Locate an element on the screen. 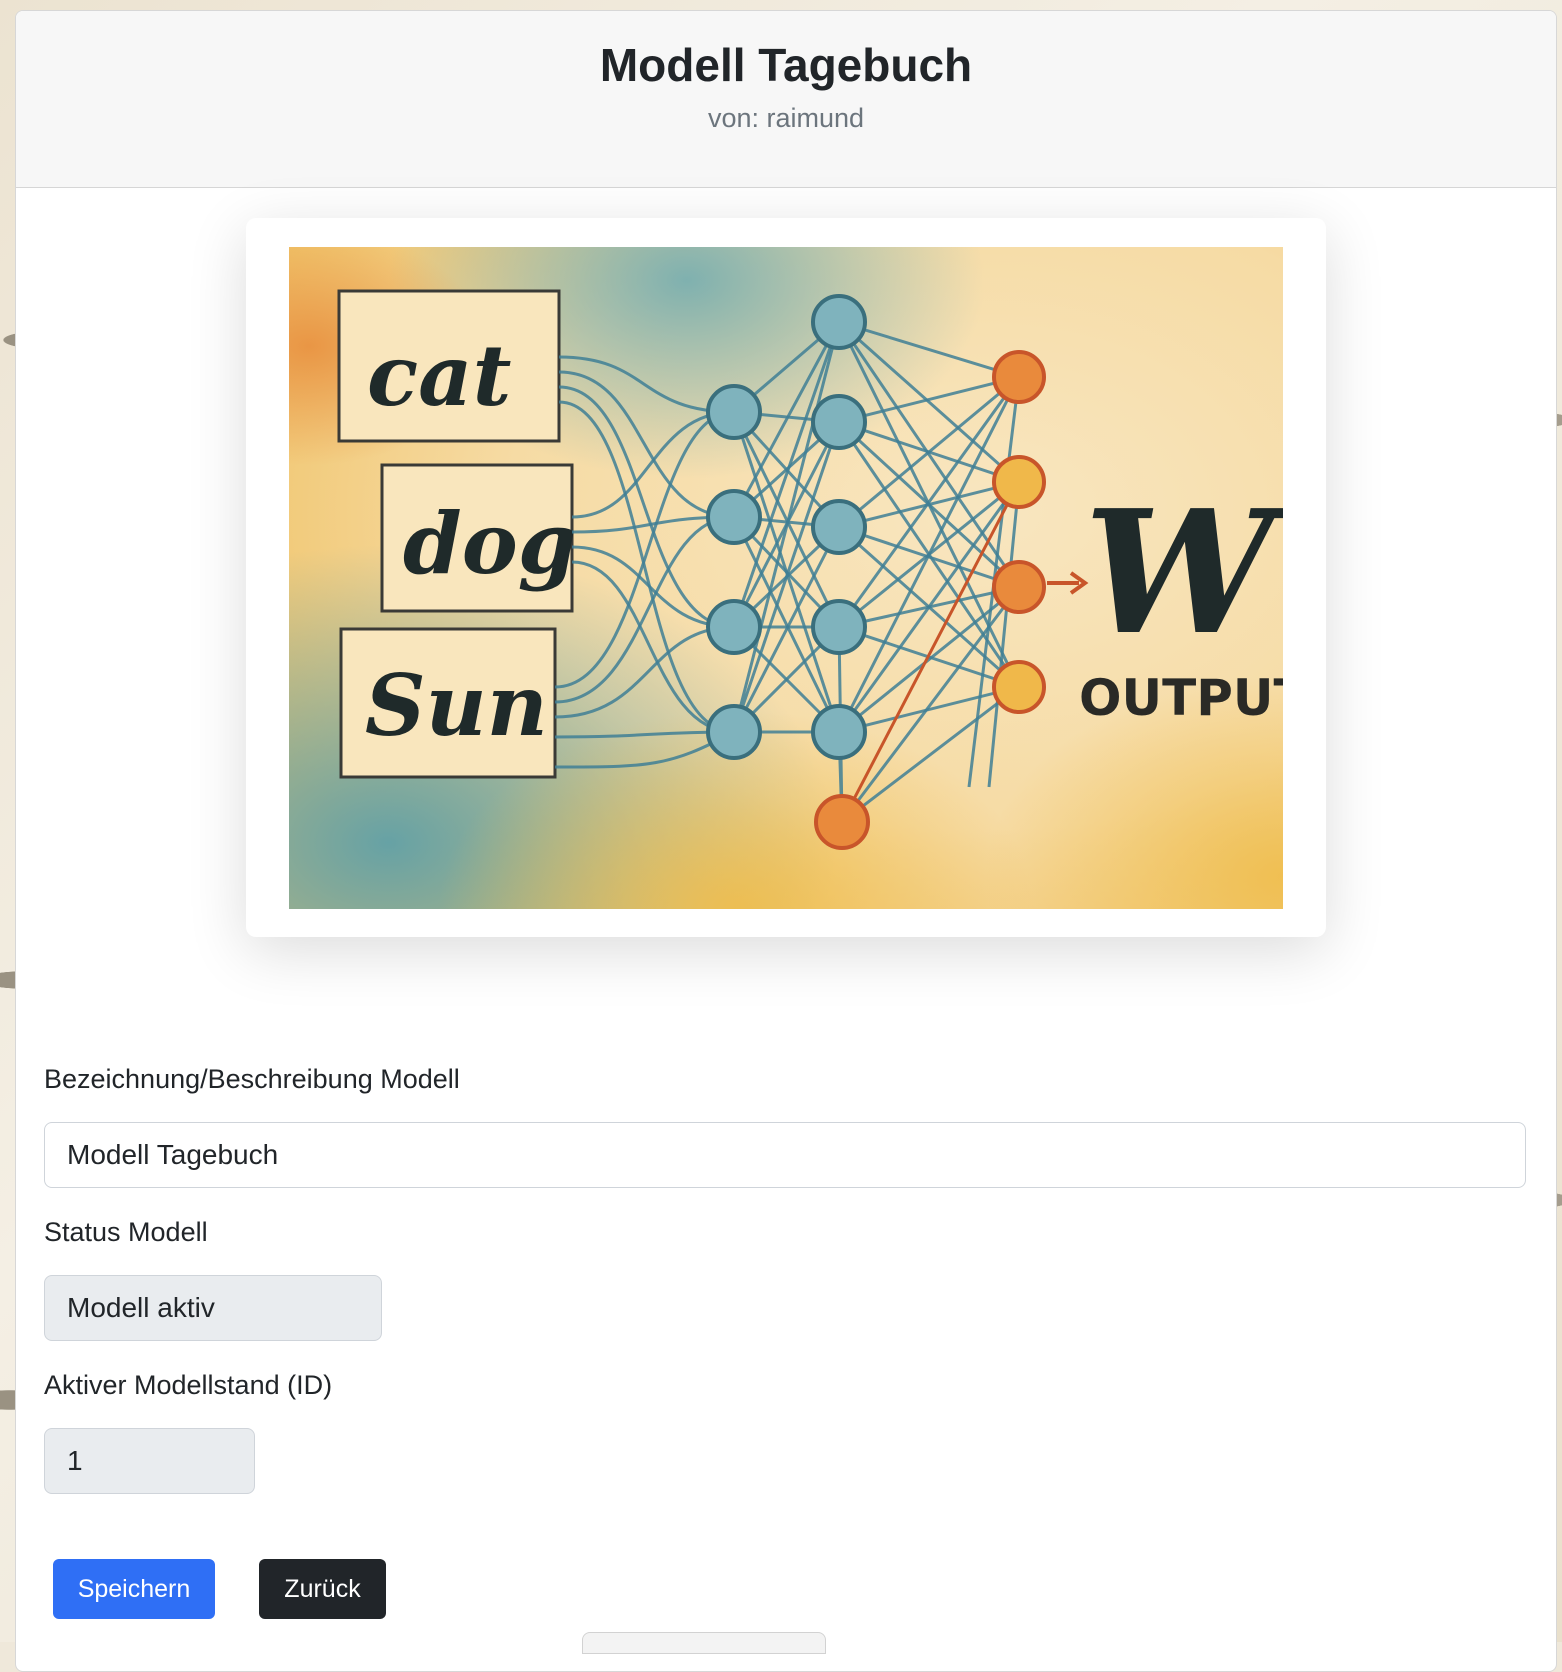 The image size is (1562, 1672). page-title: Modell Tagebuch is located at coordinates (786, 65).